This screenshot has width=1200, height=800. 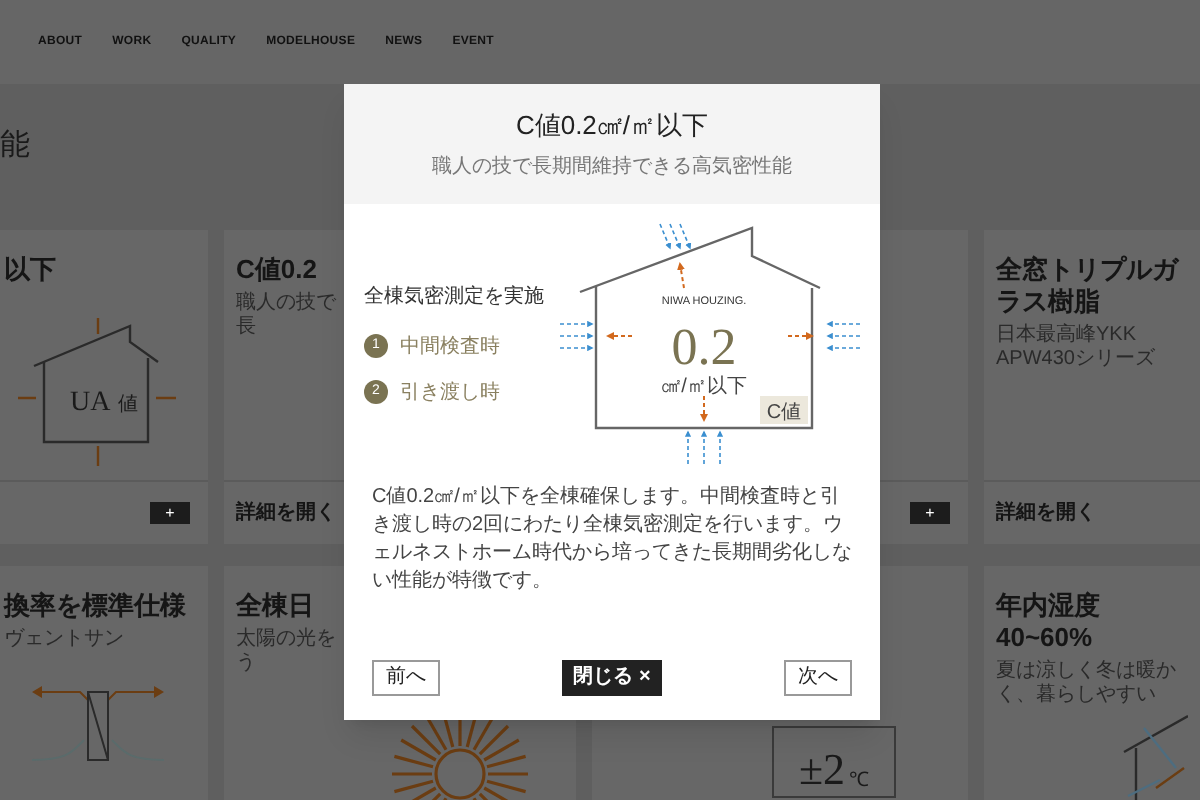 I want to click on card-title: C値0.2, so click(x=277, y=270).